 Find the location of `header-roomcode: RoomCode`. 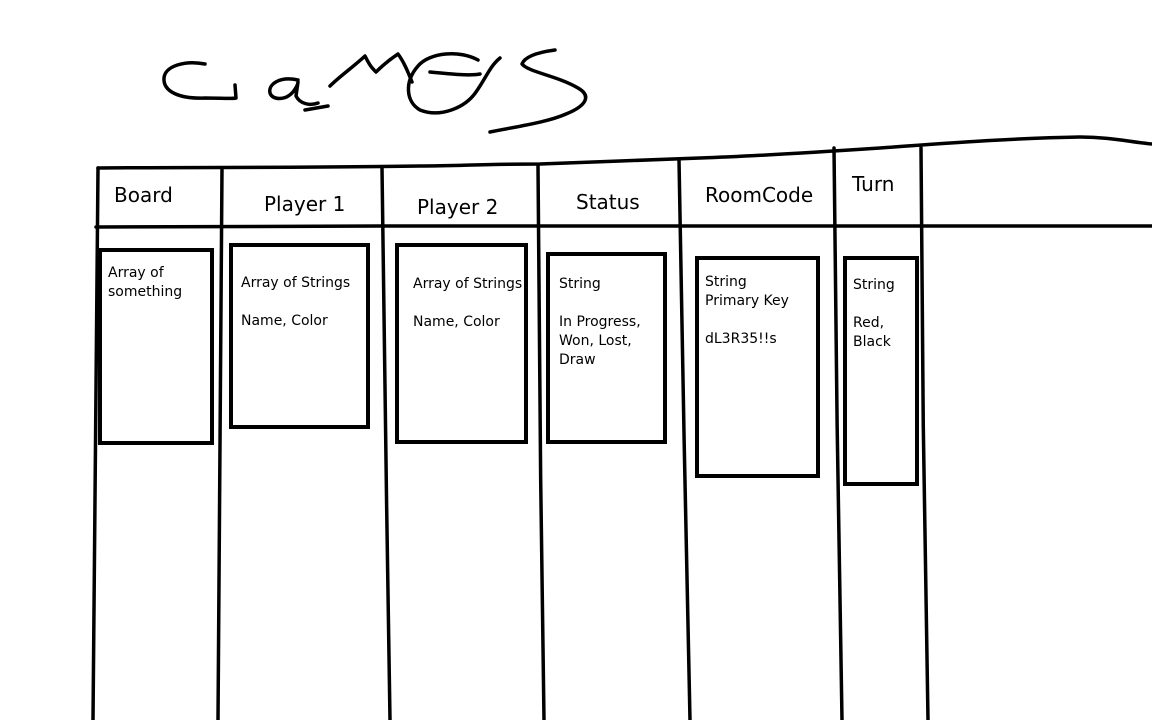

header-roomcode: RoomCode is located at coordinates (759, 195).